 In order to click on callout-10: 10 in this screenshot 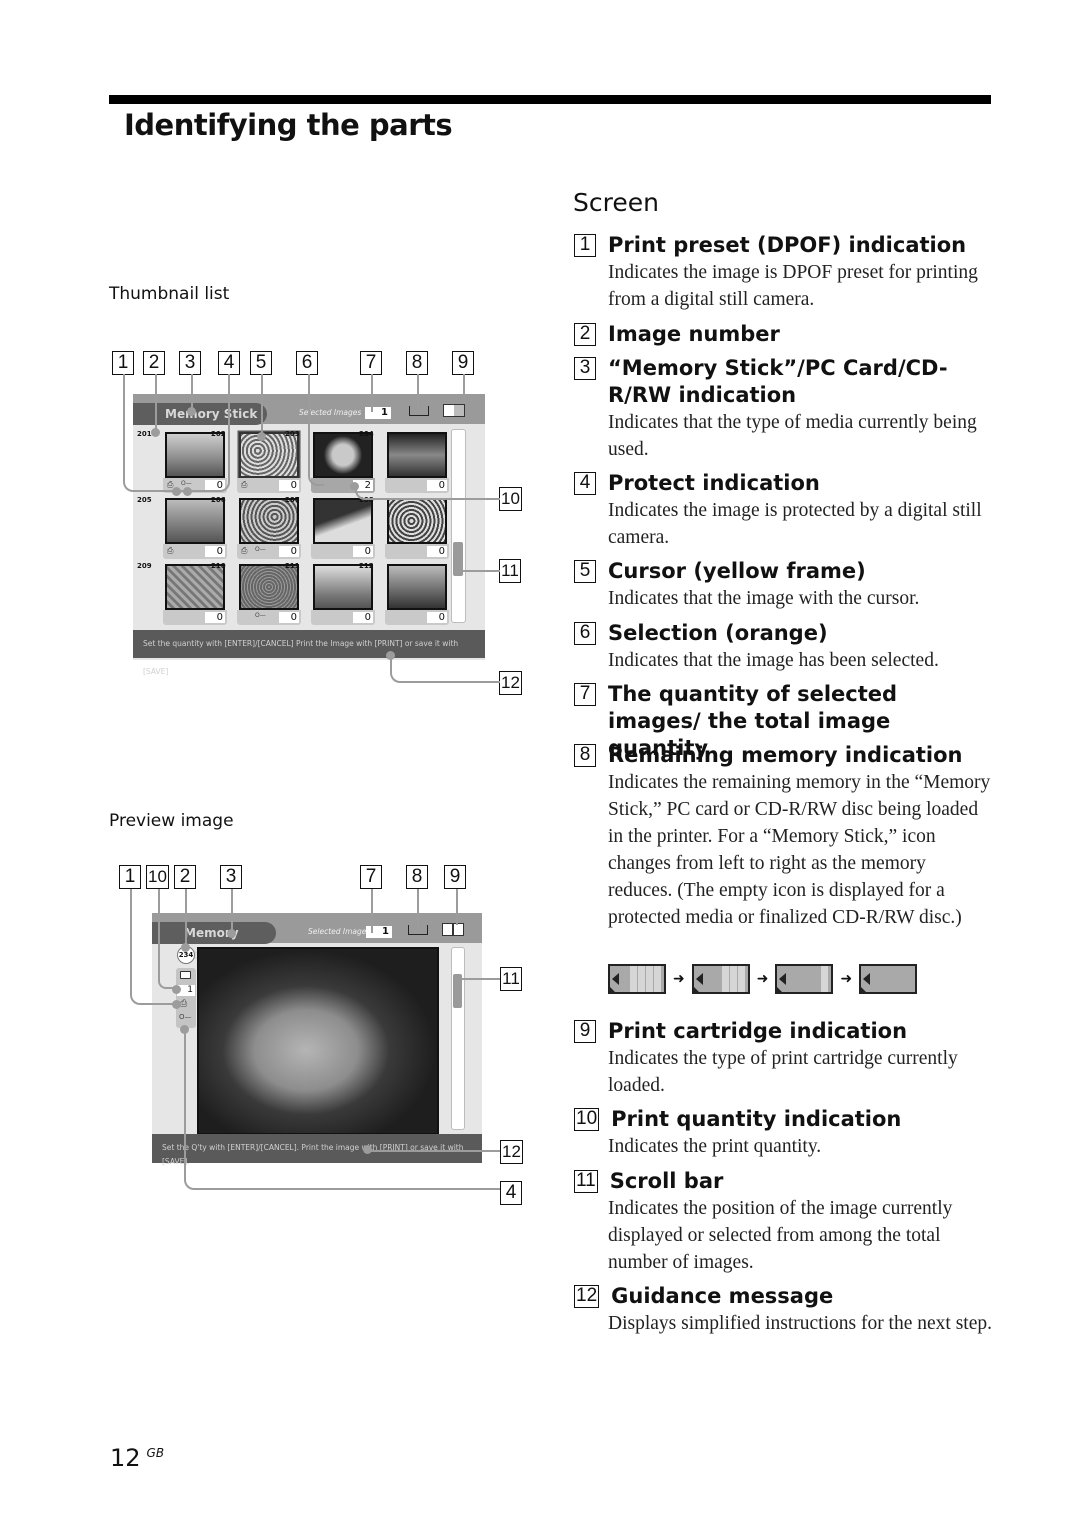, I will do `click(510, 499)`.